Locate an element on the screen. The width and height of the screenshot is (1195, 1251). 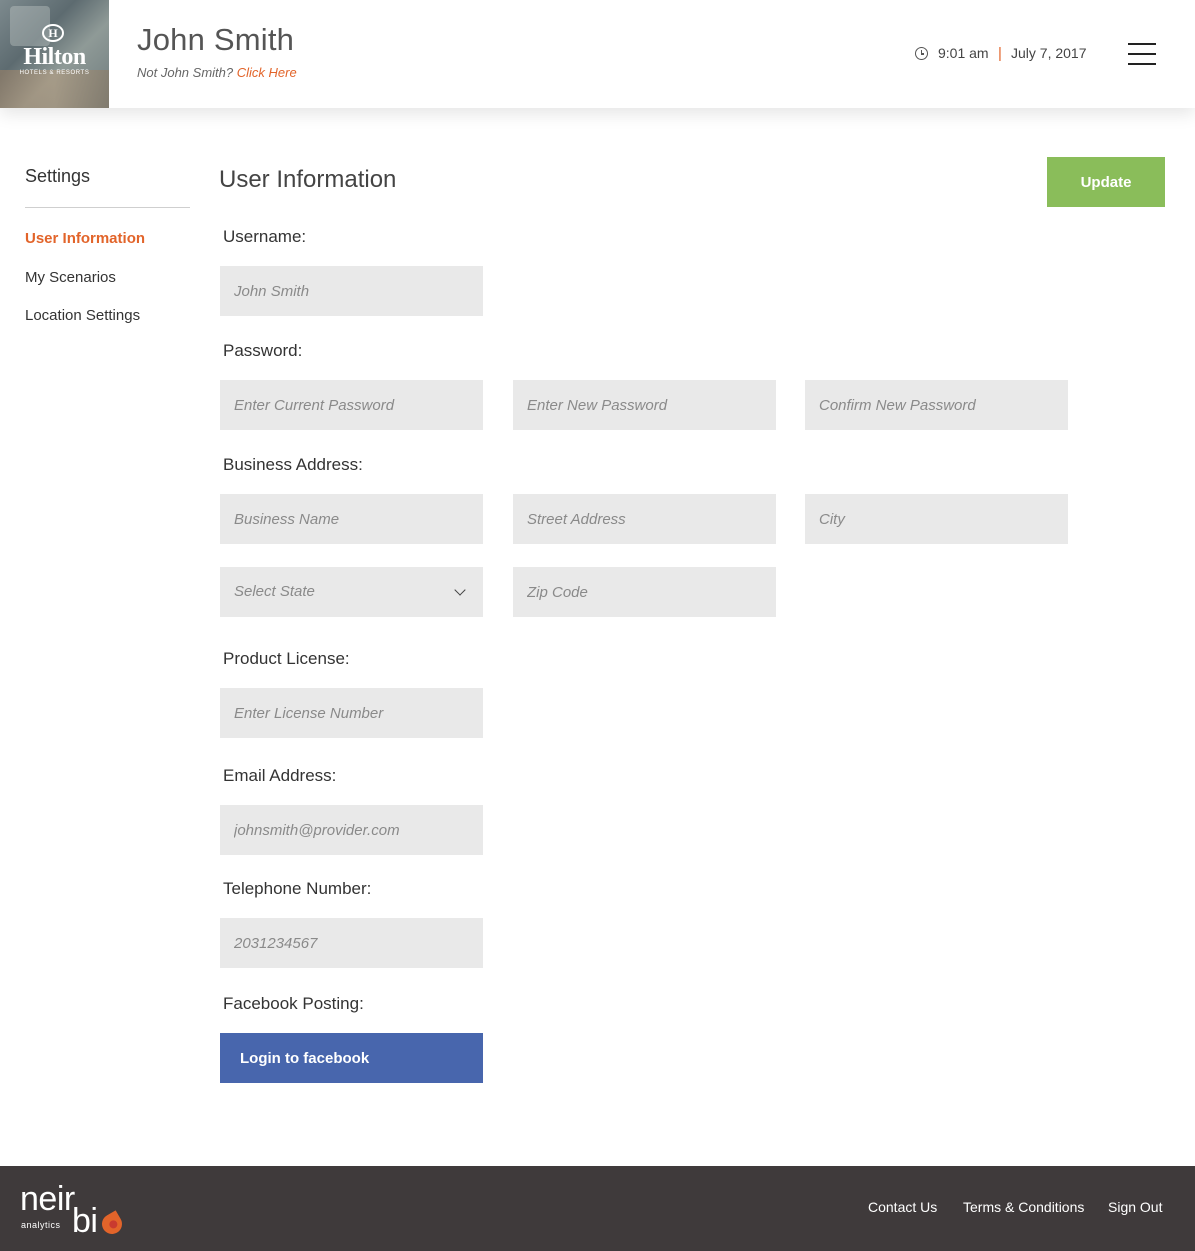
not-user-text: Not John Smith? is located at coordinates (185, 72).